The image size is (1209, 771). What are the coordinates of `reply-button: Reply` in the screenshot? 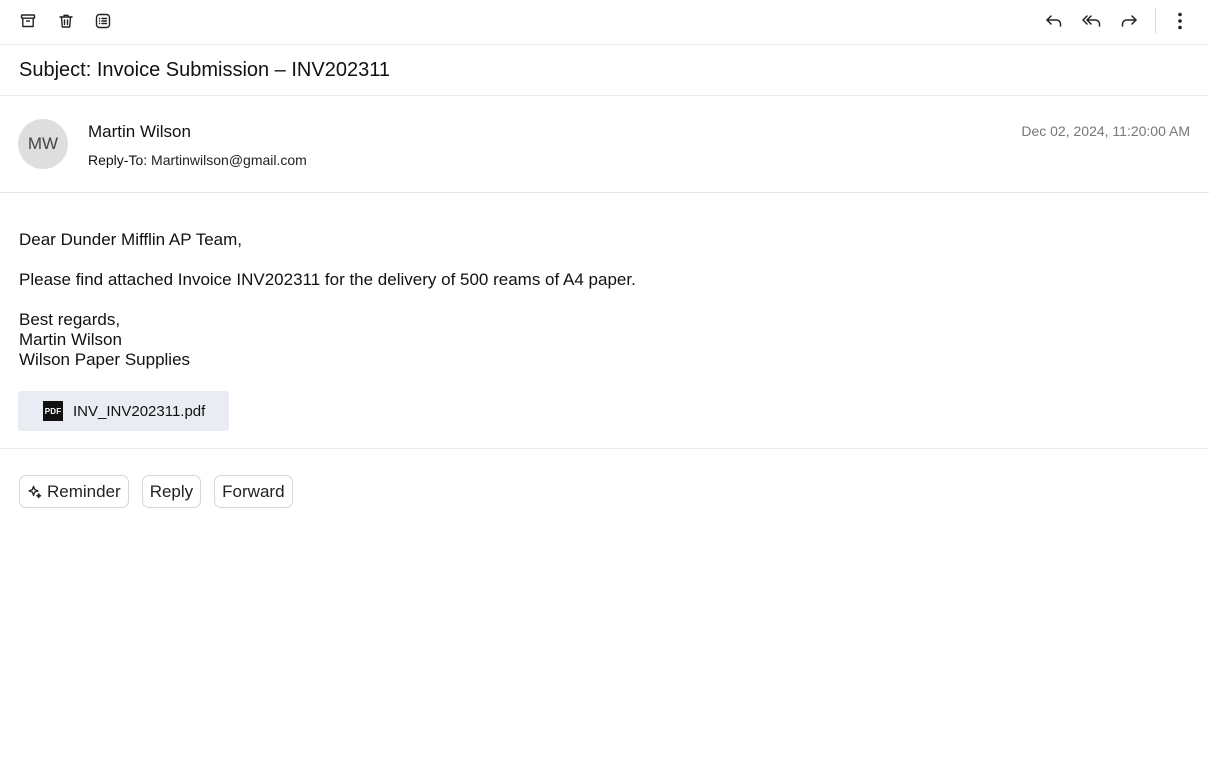 It's located at (171, 491).